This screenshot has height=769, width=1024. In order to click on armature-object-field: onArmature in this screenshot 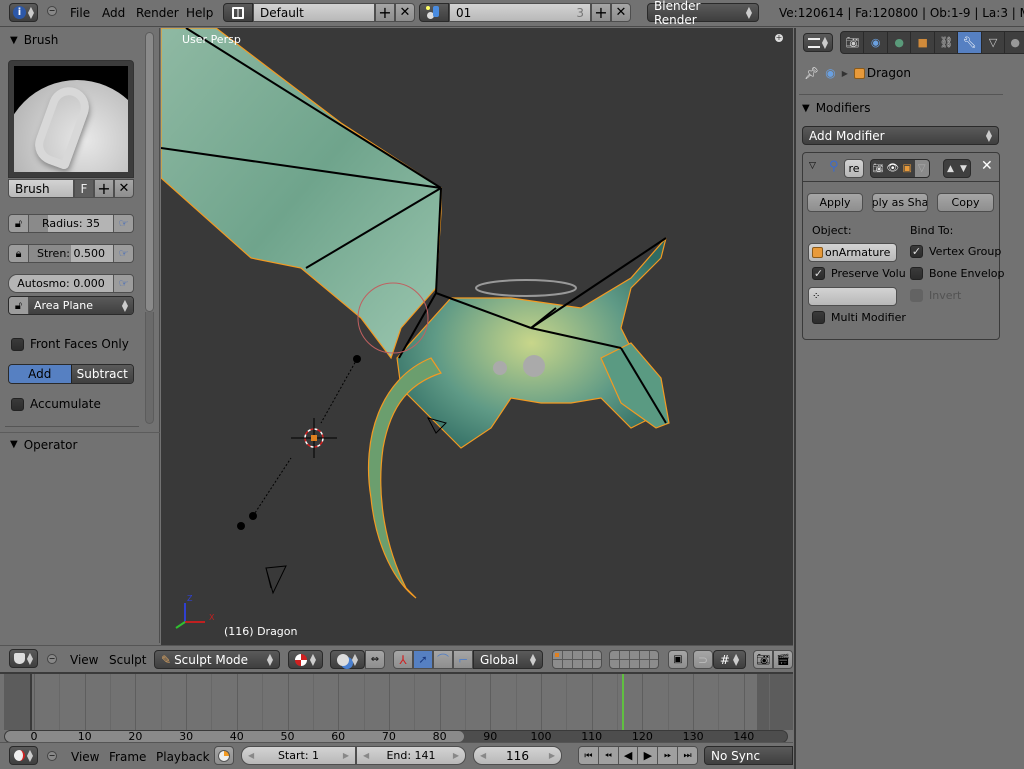, I will do `click(852, 252)`.